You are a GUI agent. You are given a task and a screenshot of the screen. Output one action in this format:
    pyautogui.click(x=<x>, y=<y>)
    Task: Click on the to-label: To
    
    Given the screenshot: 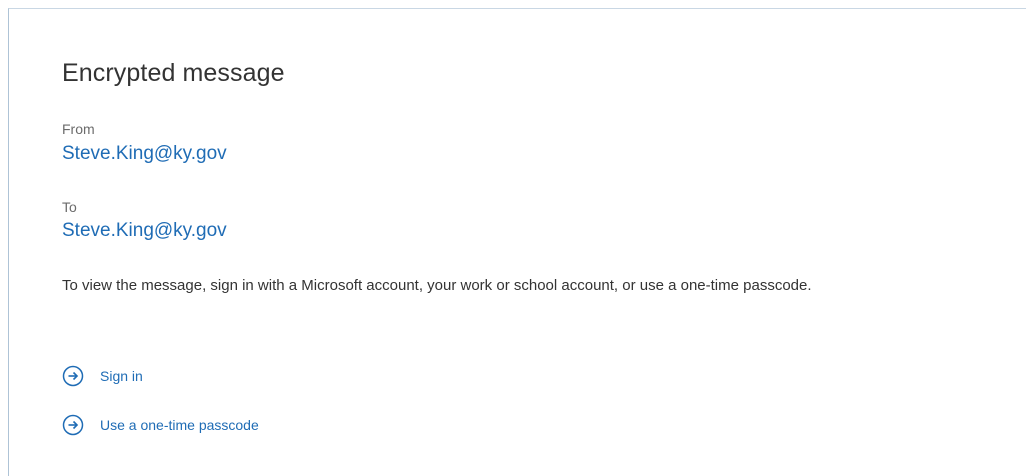 What is the action you would take?
    pyautogui.click(x=69, y=207)
    